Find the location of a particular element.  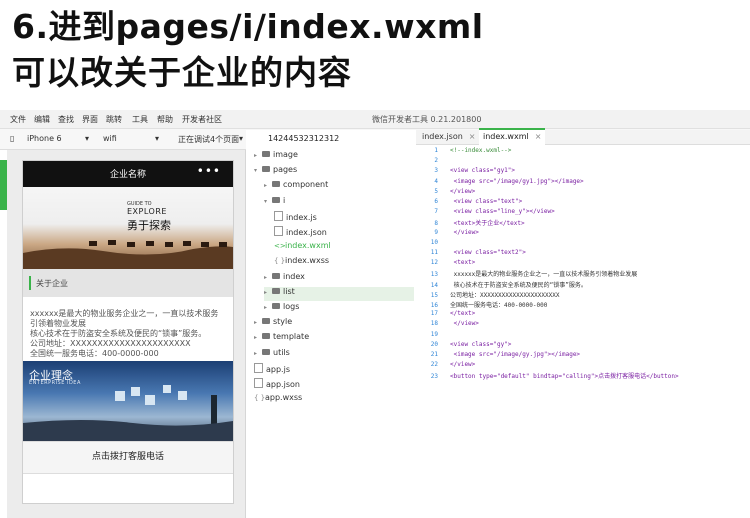

code-line: 5 </view> is located at coordinates (445, 193).